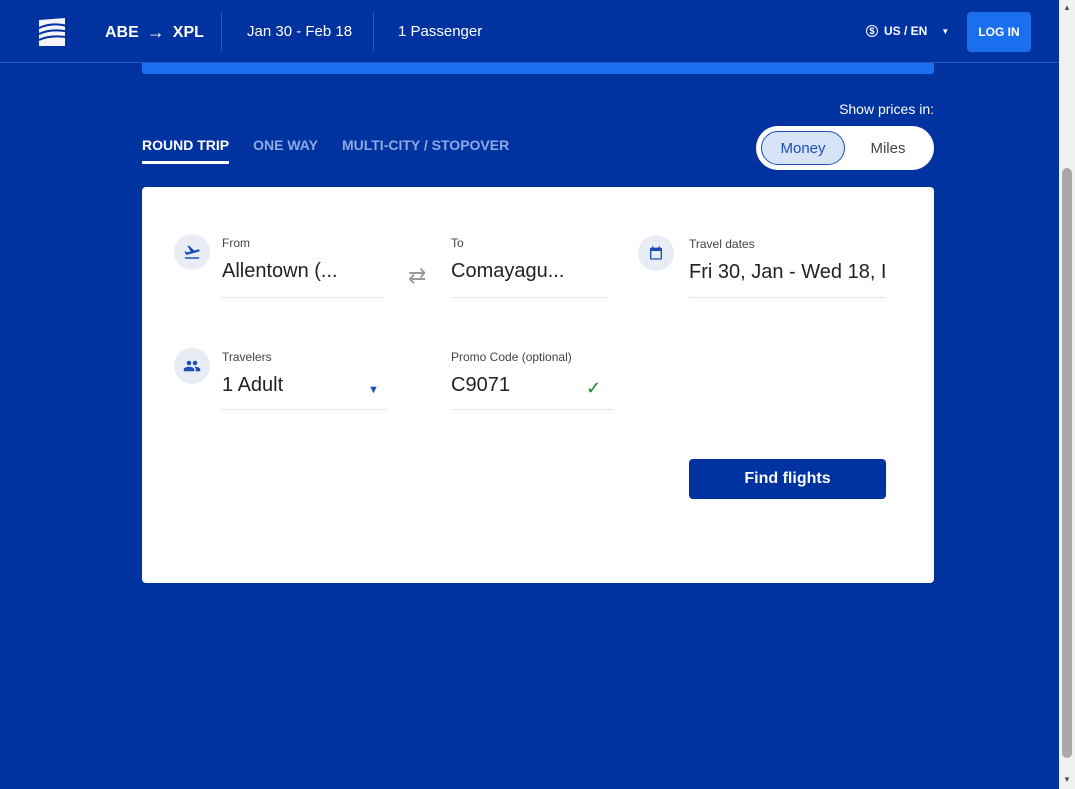 This screenshot has height=789, width=1075. What do you see at coordinates (304, 380) in the screenshot?
I see `travelers-select: Travelers 1 Adult` at bounding box center [304, 380].